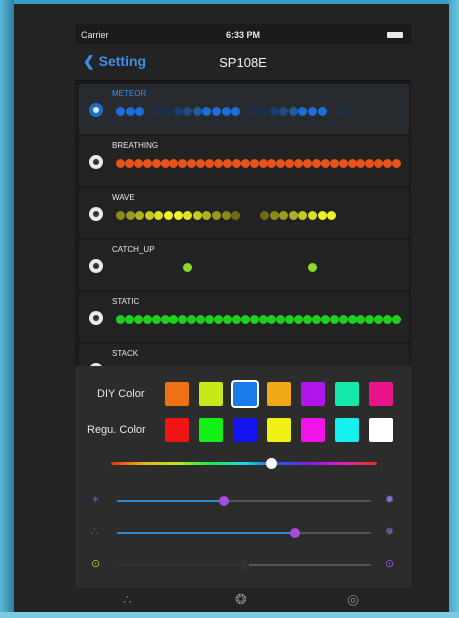 The image size is (459, 618). What do you see at coordinates (294, 533) in the screenshot?
I see `speed-slider-thumb` at bounding box center [294, 533].